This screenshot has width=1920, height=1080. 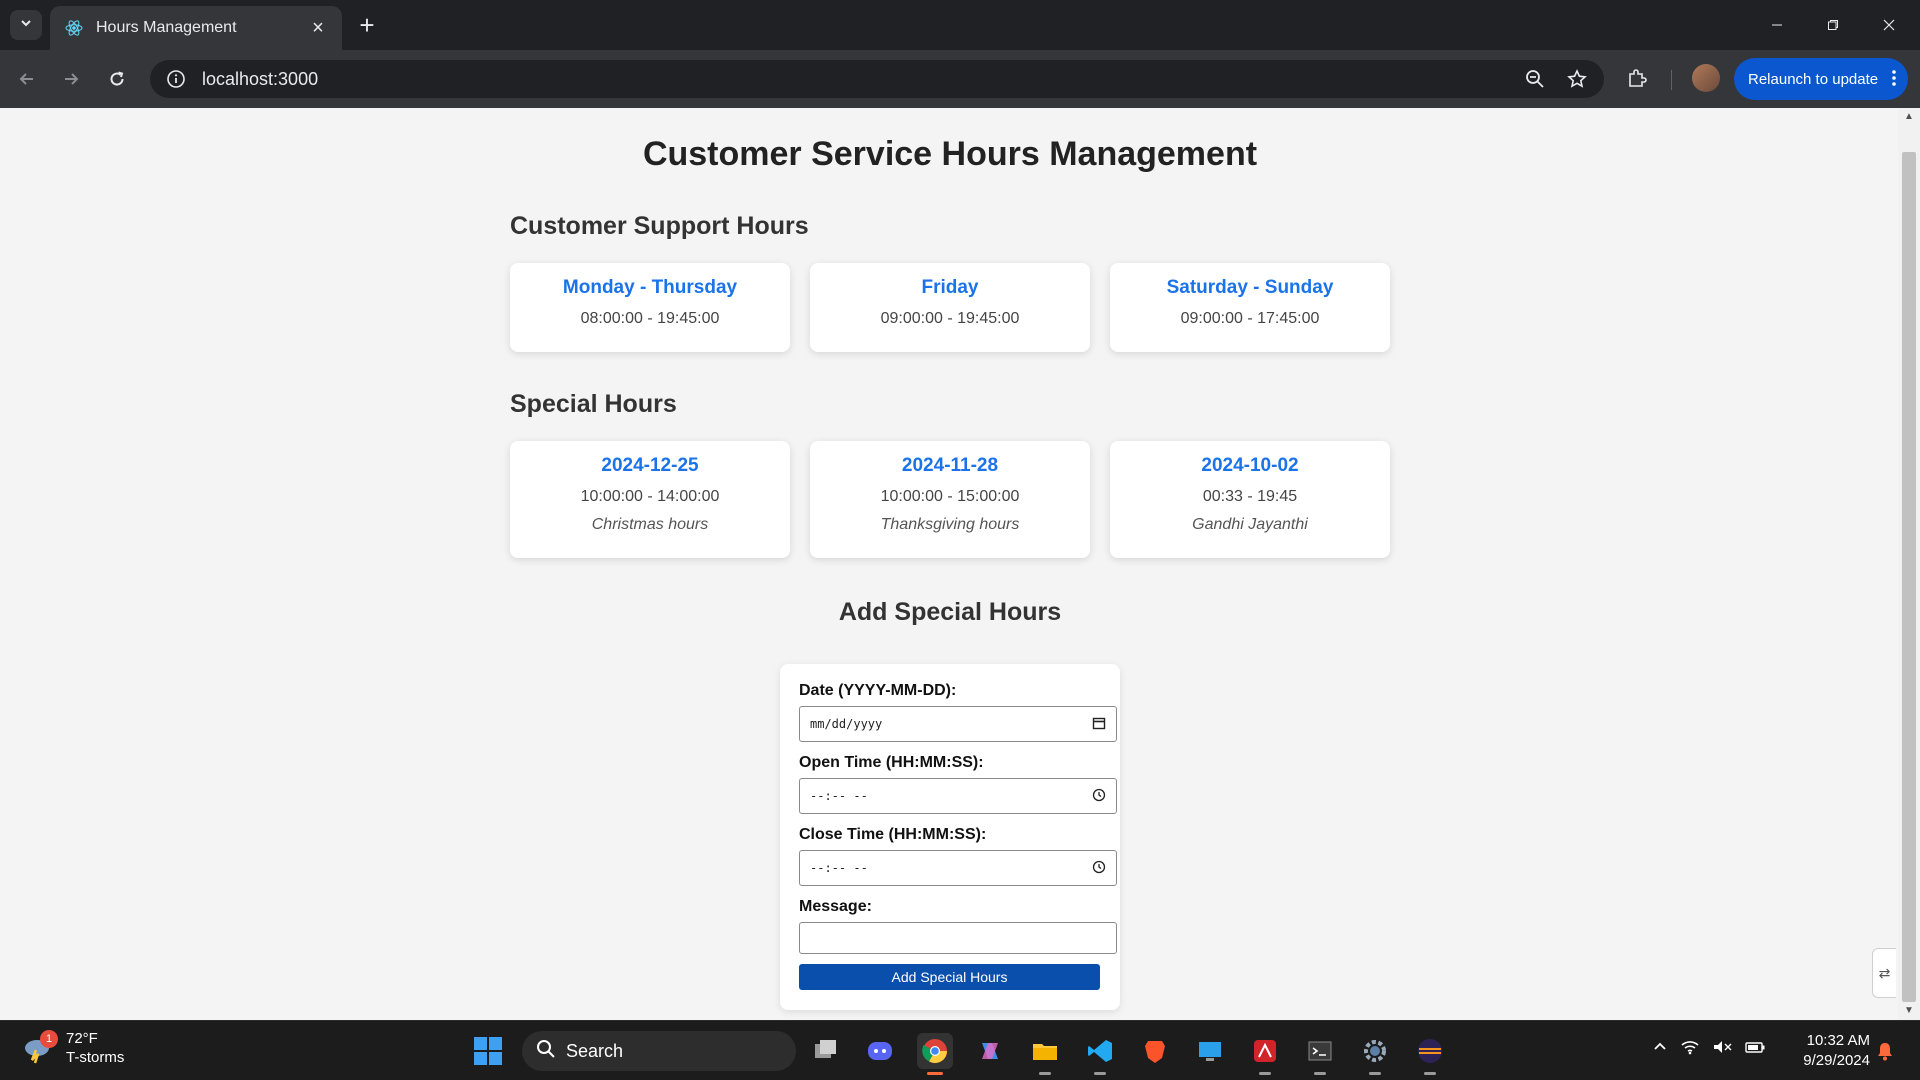 I want to click on card-days: Friday, so click(x=950, y=287).